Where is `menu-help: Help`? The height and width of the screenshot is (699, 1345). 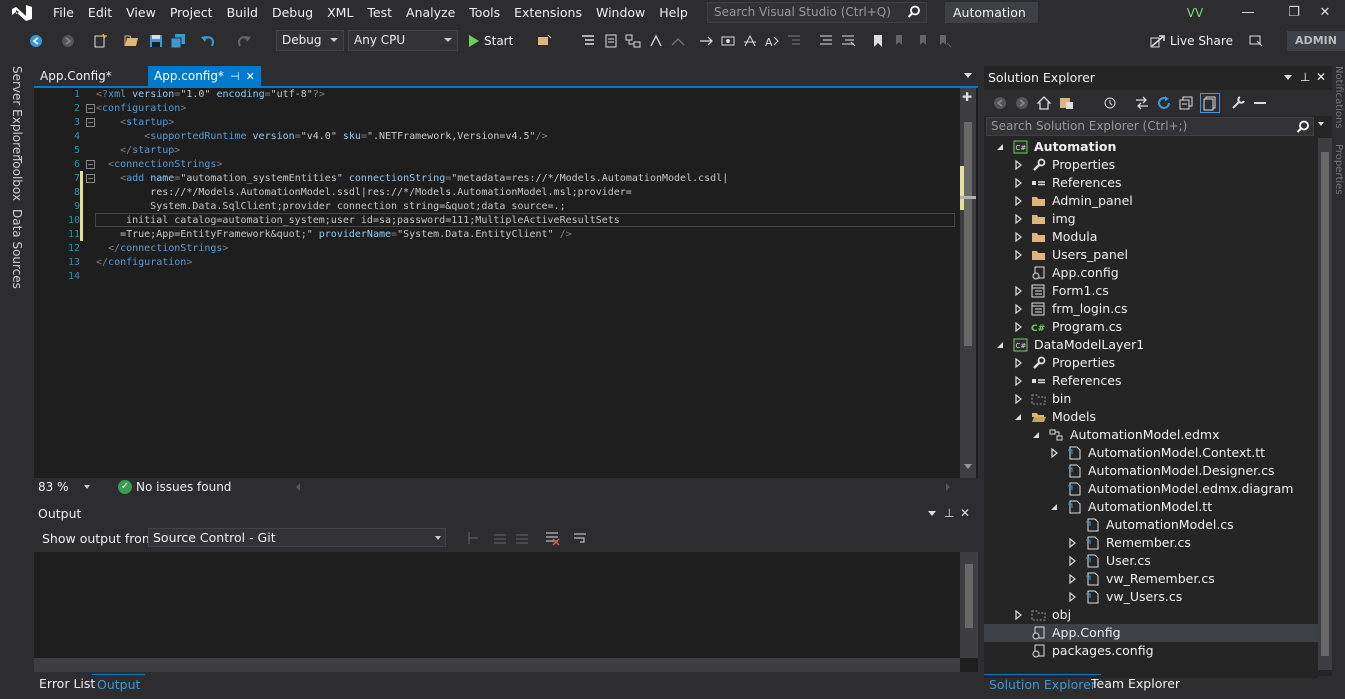
menu-help: Help is located at coordinates (673, 13).